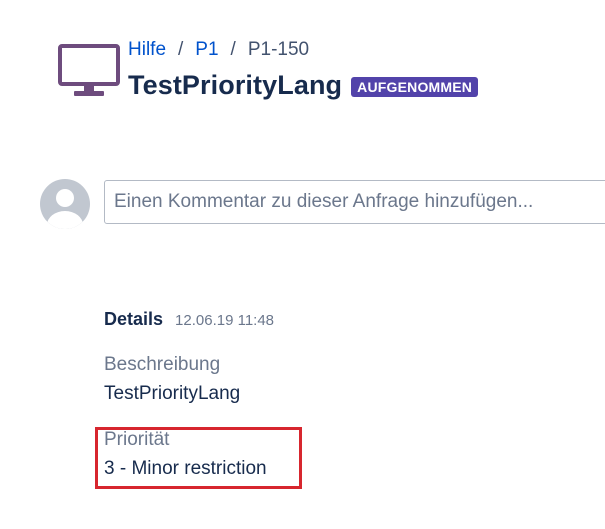 The width and height of the screenshot is (605, 529). Describe the element at coordinates (354, 202) in the screenshot. I see `comment-input` at that location.